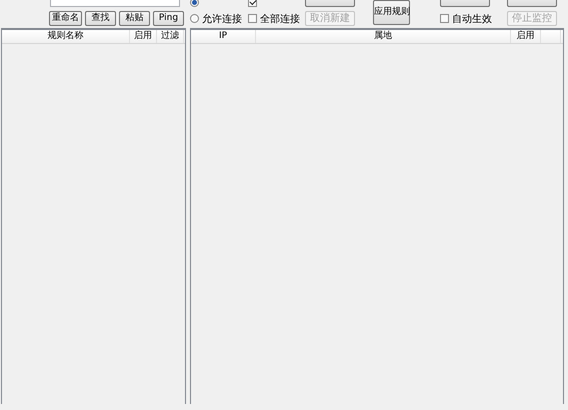  What do you see at coordinates (391, 12) in the screenshot?
I see `toolbar-button: 应用规则` at bounding box center [391, 12].